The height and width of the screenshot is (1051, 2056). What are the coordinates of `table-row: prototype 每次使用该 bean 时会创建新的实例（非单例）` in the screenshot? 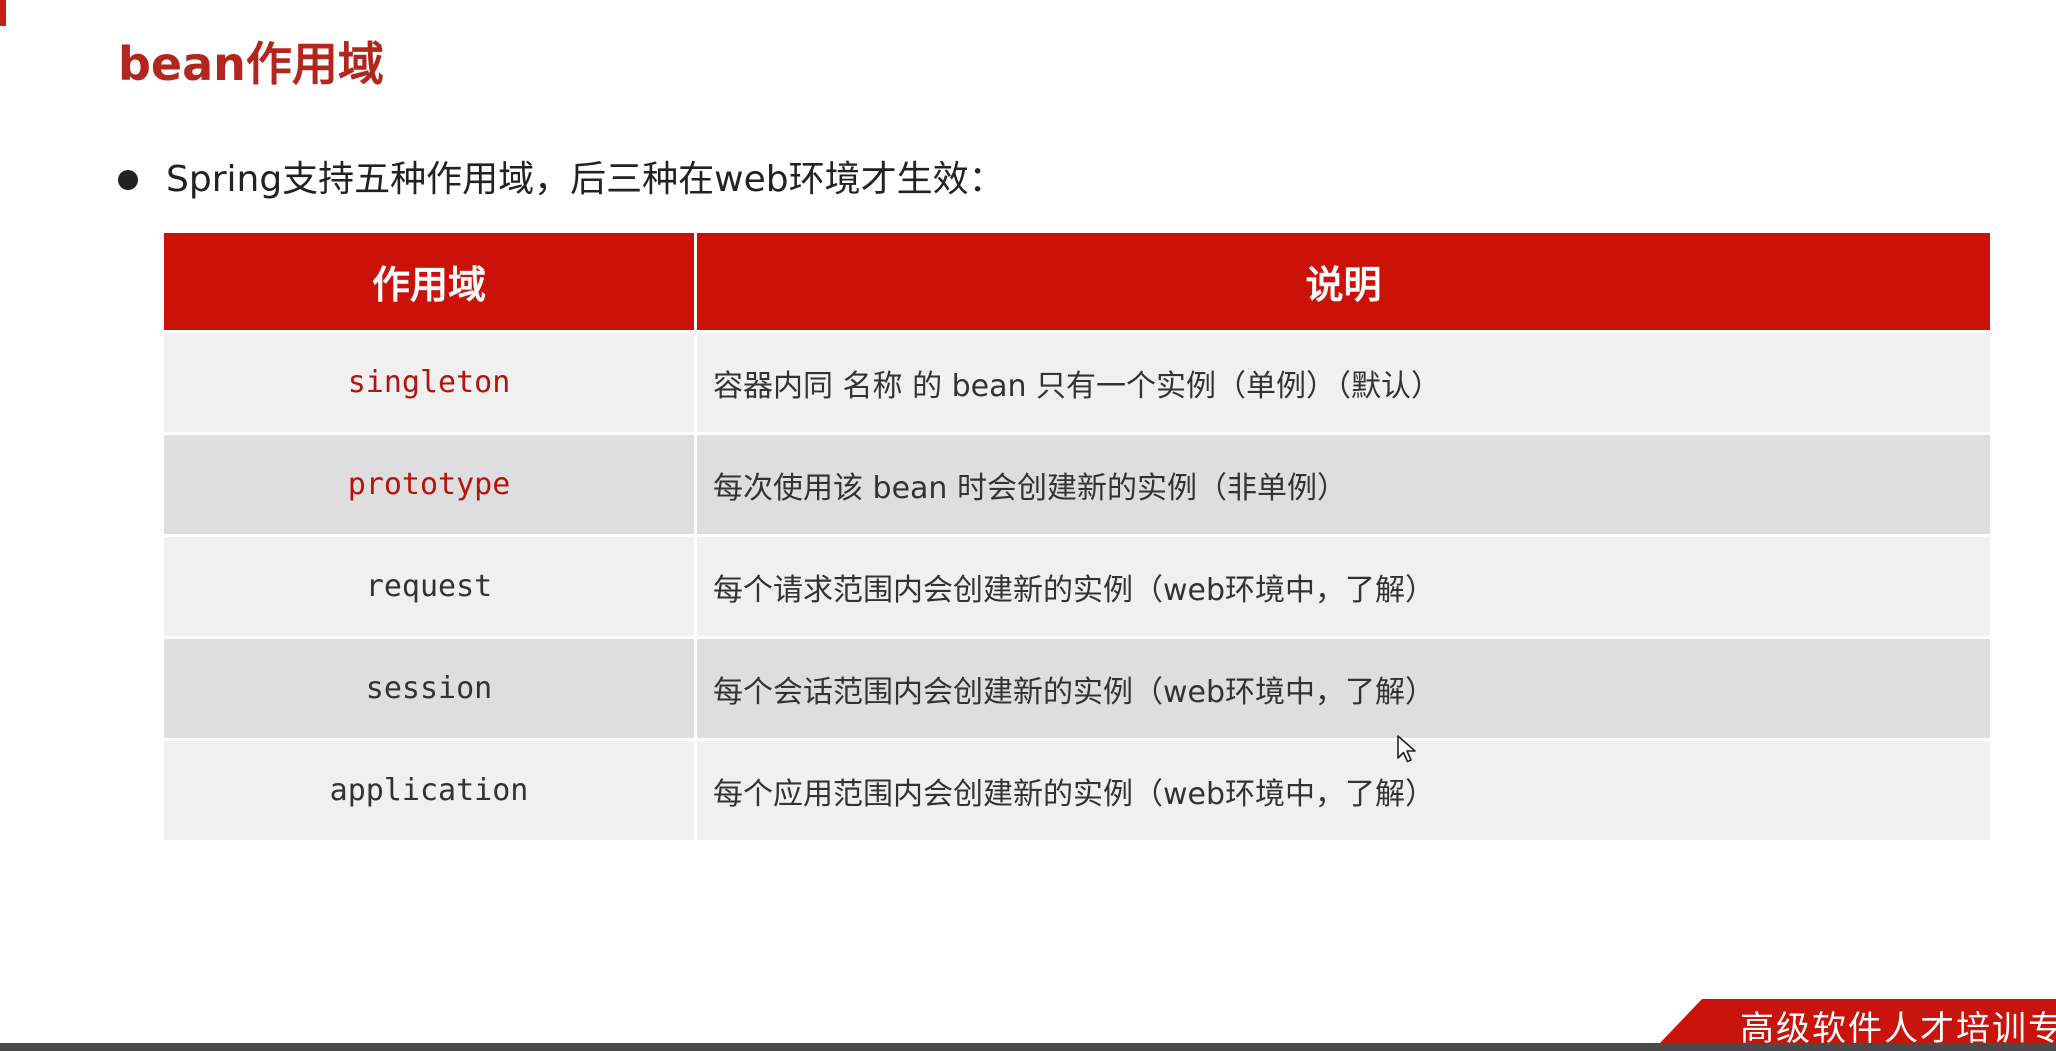 It's located at (1077, 483).